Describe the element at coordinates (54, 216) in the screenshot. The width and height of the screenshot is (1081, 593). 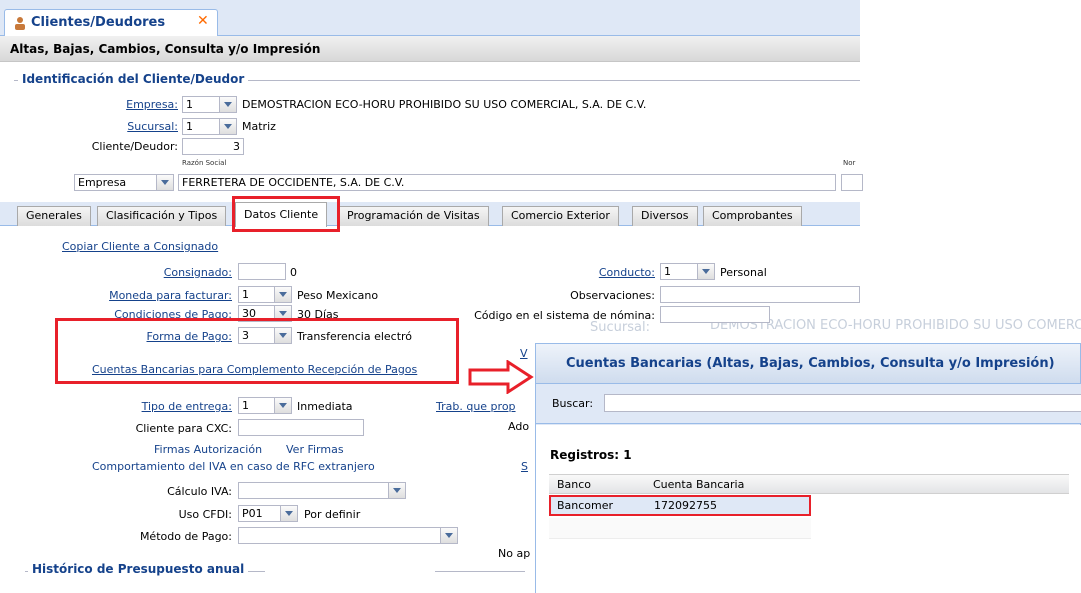
I see `tab-generales: Generales` at that location.